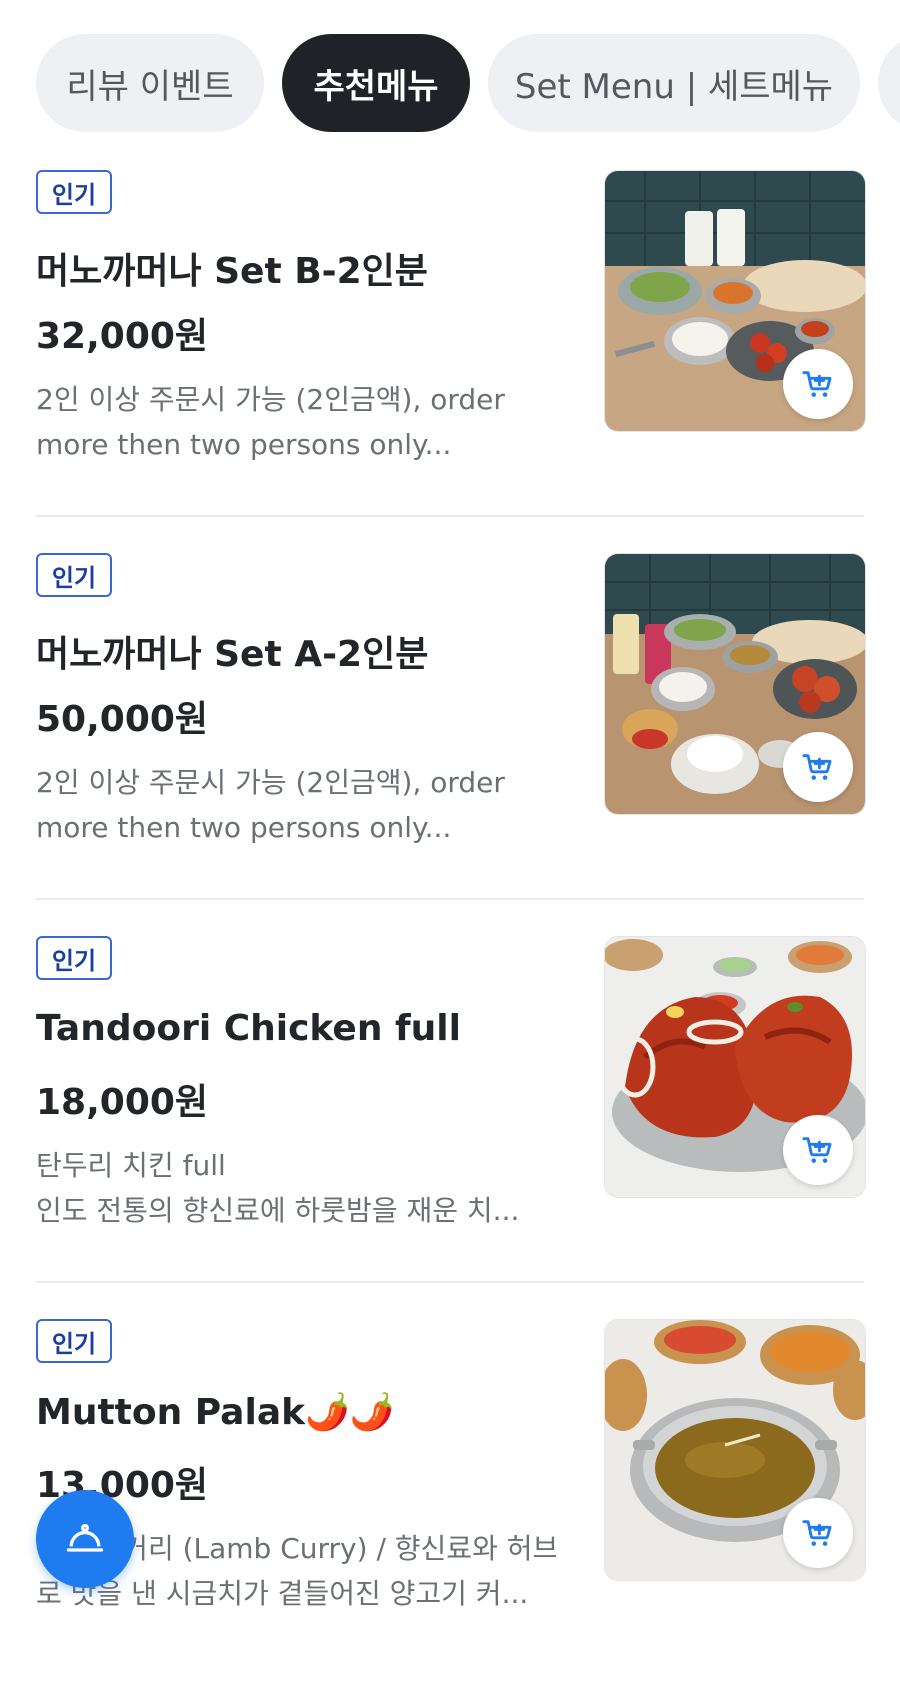 This screenshot has width=900, height=1702. I want to click on menu-item-name: 머노까머나 Set A-2인분, so click(232, 654).